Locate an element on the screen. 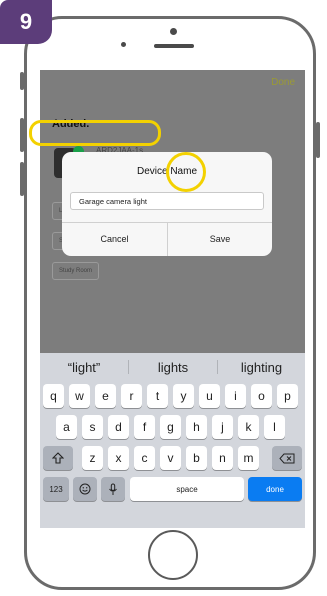 The image size is (327, 596). key-a: a is located at coordinates (66, 427).